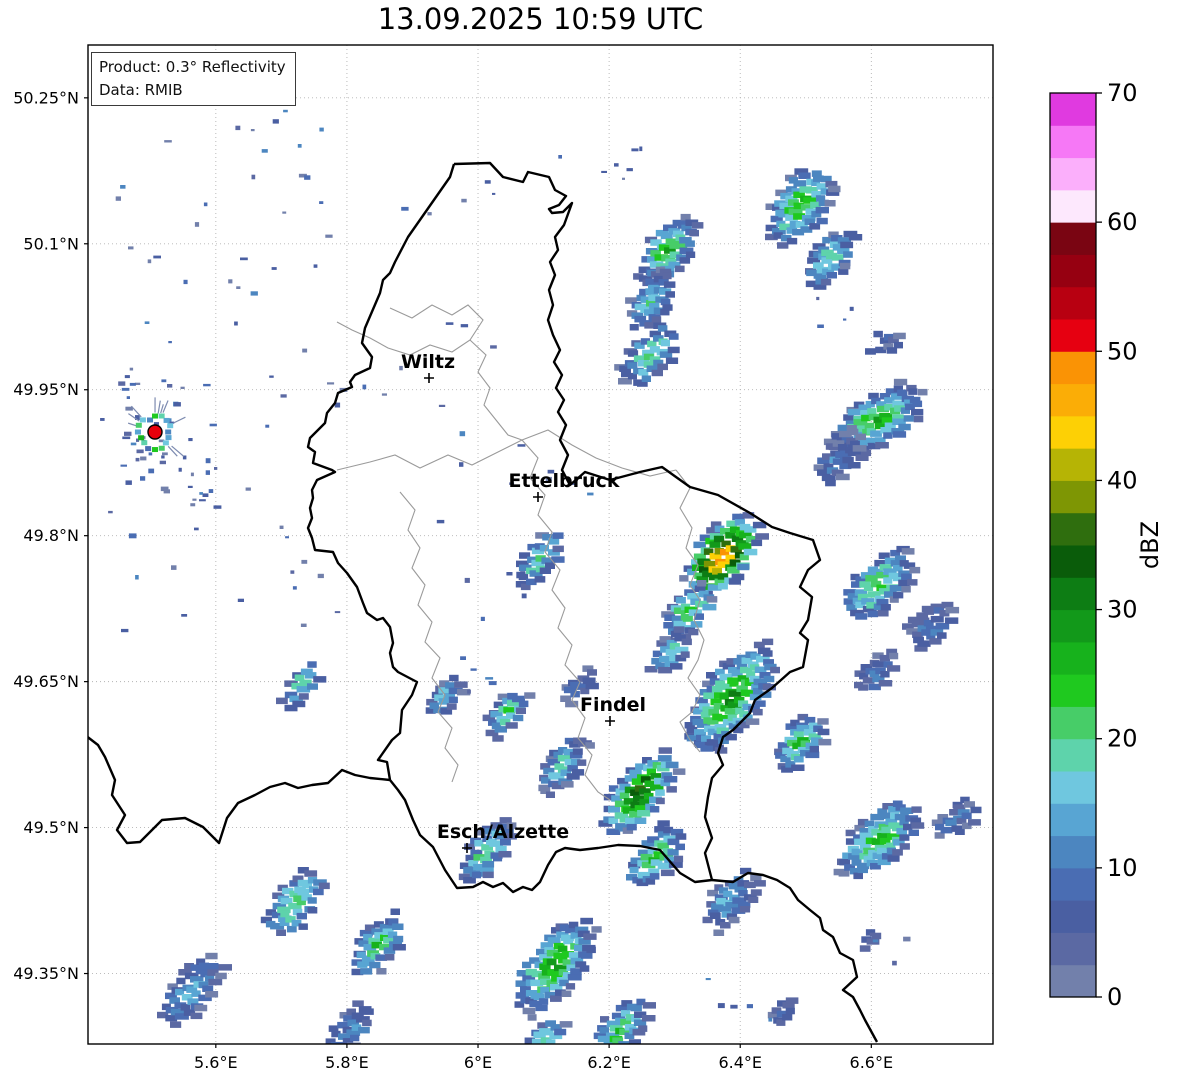  Describe the element at coordinates (347, 1062) in the screenshot. I see `lon-tick-label: 5.8°E` at that location.